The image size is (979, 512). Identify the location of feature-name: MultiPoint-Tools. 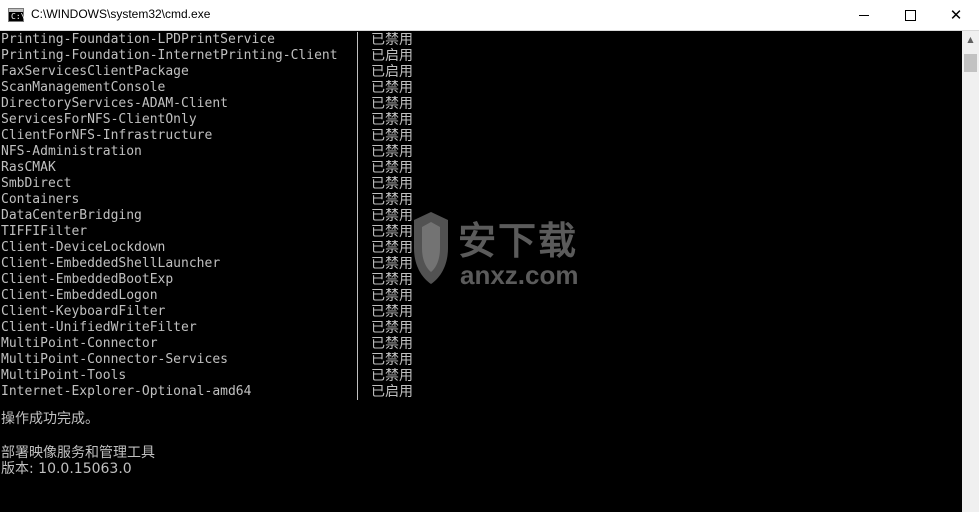
(64, 375).